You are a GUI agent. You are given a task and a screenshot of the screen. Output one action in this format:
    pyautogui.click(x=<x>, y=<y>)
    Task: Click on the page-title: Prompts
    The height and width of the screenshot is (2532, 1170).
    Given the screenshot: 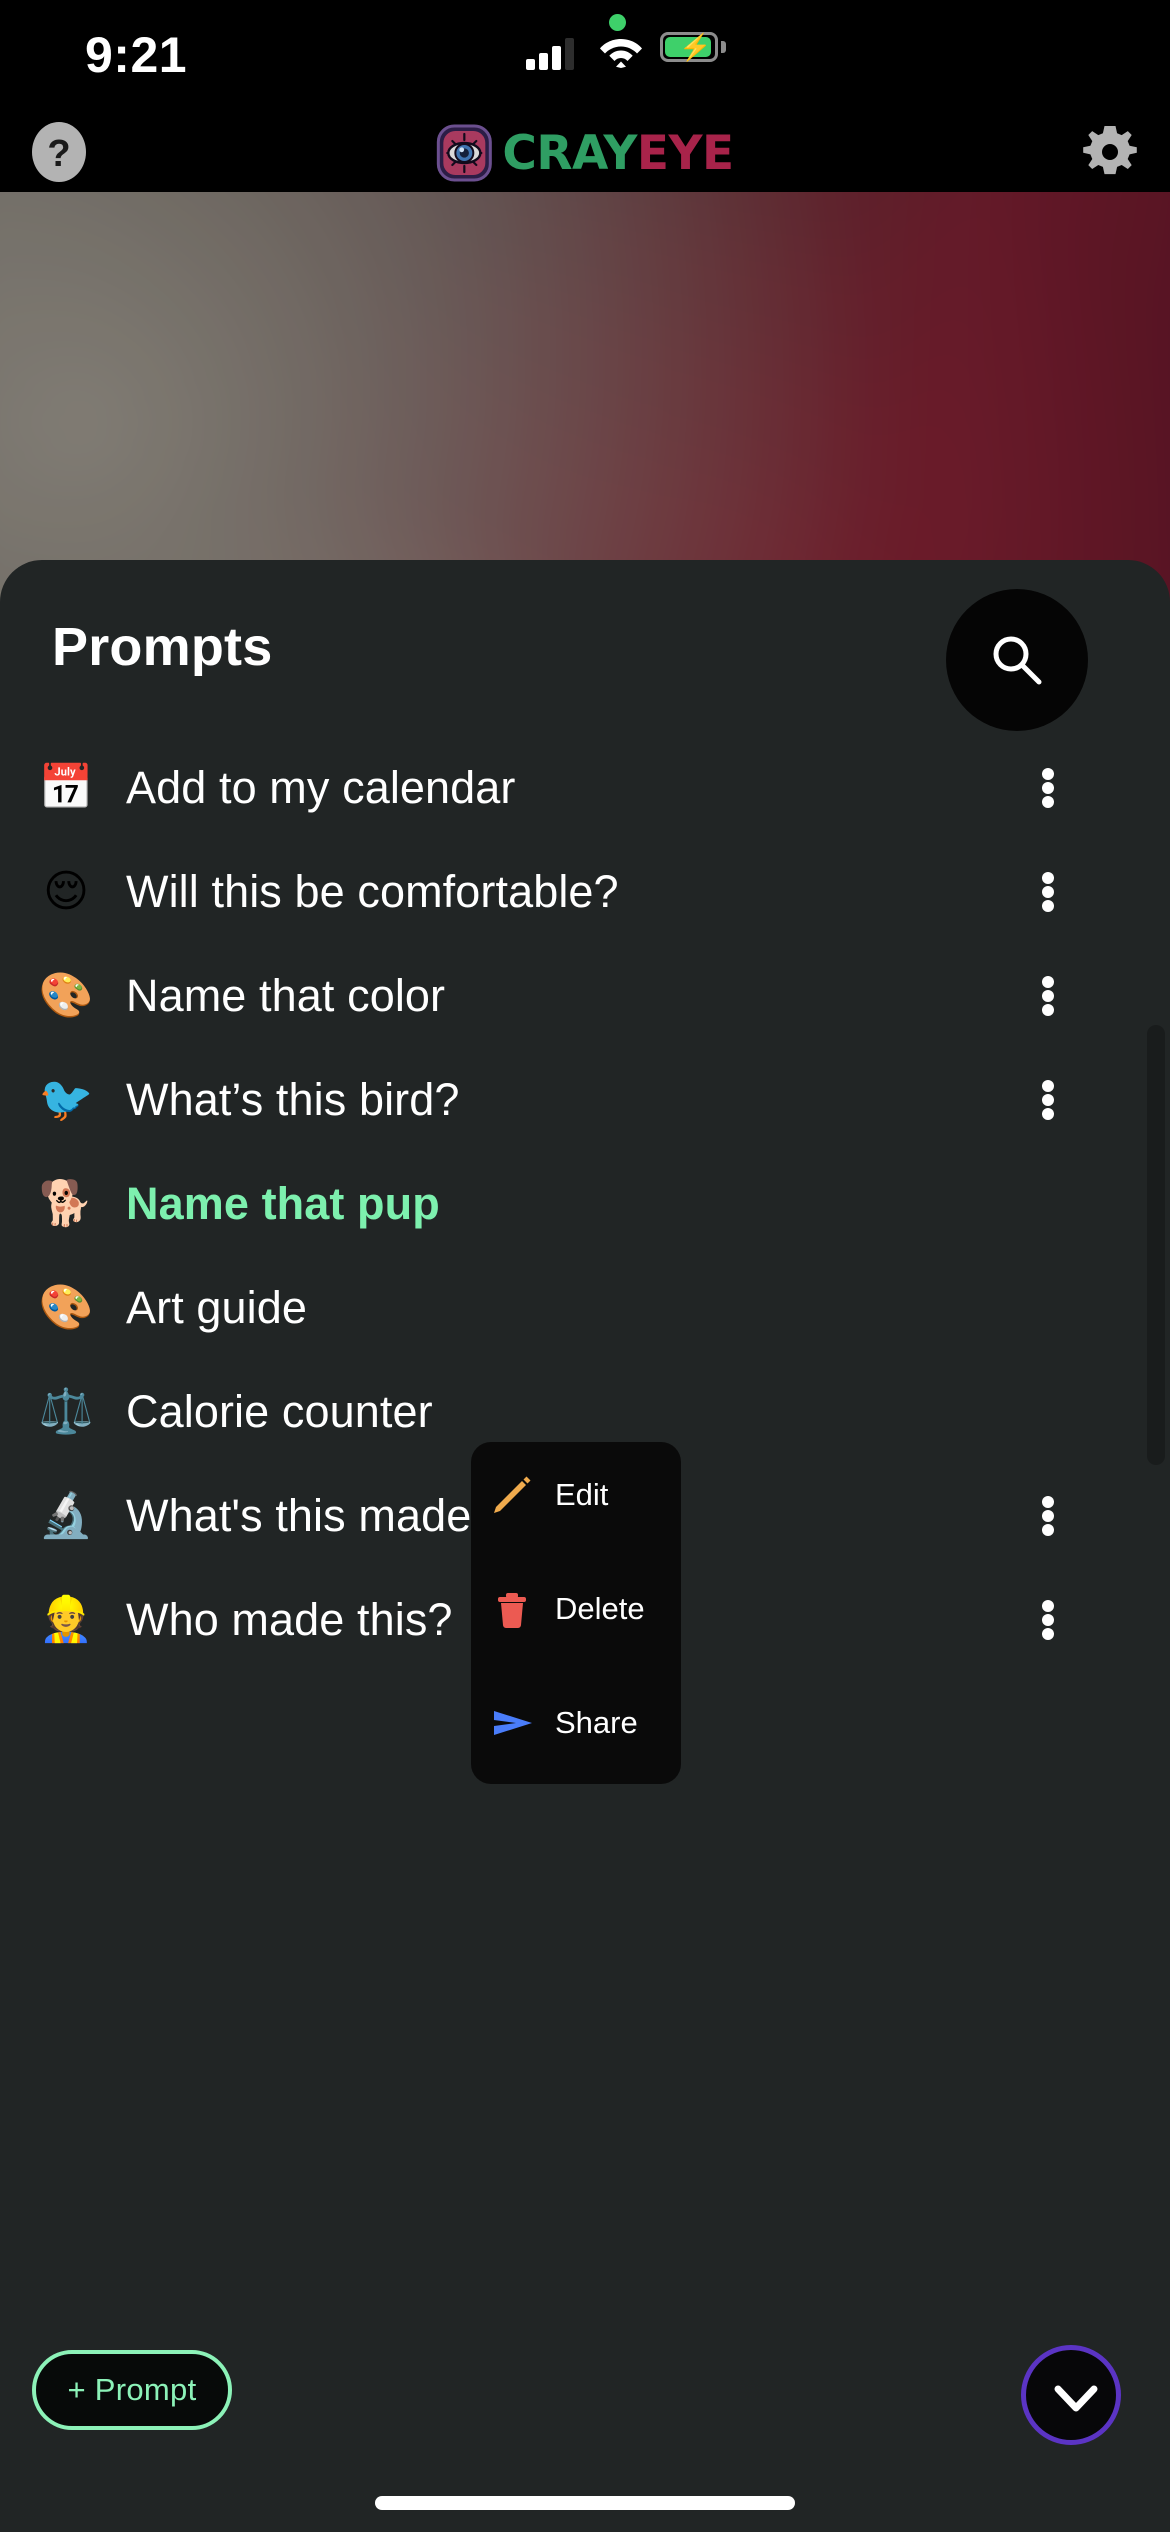 What is the action you would take?
    pyautogui.click(x=162, y=647)
    